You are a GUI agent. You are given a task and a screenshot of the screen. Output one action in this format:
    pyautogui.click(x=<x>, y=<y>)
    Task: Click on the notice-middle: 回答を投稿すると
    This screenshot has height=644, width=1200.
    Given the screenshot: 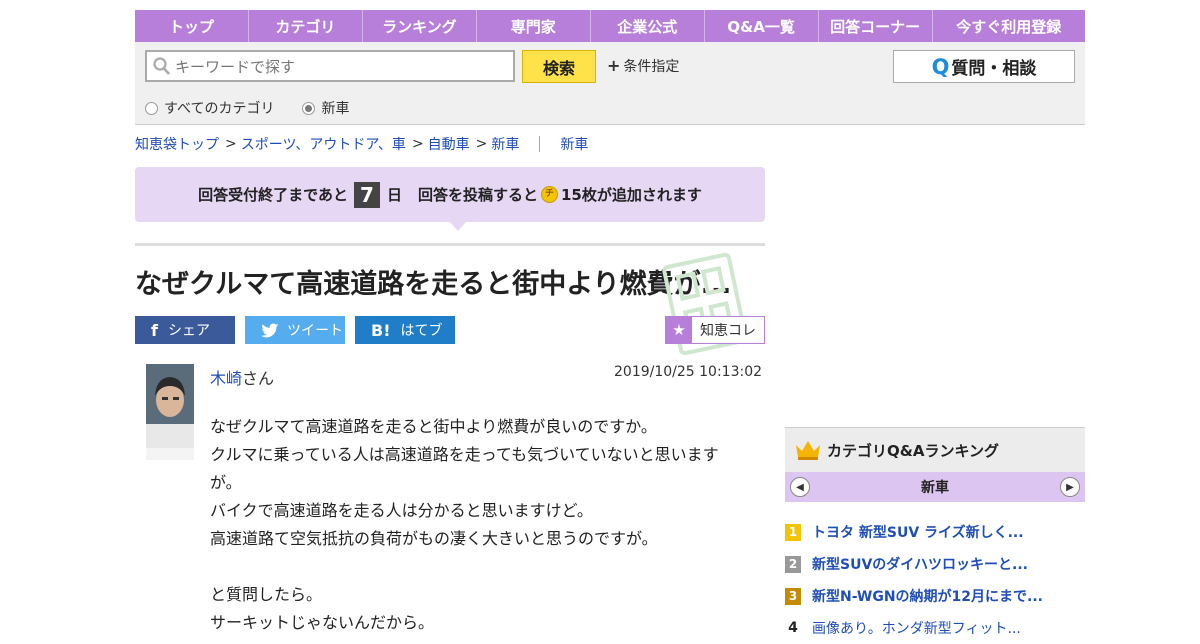 What is the action you would take?
    pyautogui.click(x=477, y=195)
    